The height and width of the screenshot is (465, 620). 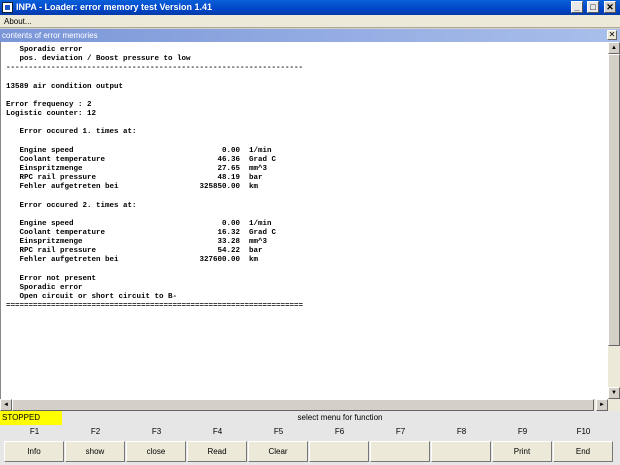 What do you see at coordinates (6, 405) in the screenshot?
I see `scroll-left-button: ◄` at bounding box center [6, 405].